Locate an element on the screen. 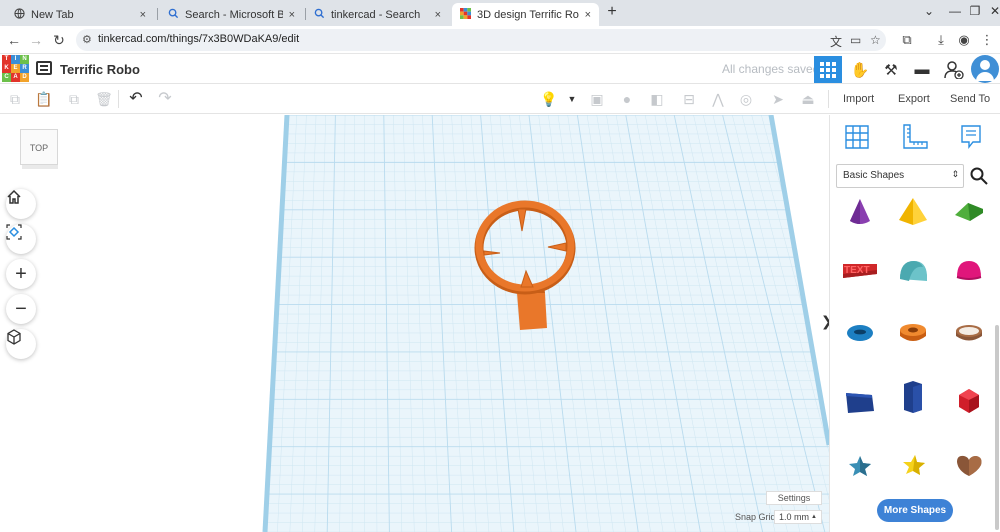 Image resolution: width=1000 pixels, height=532 pixels. view-cube-side is located at coordinates (40, 167).